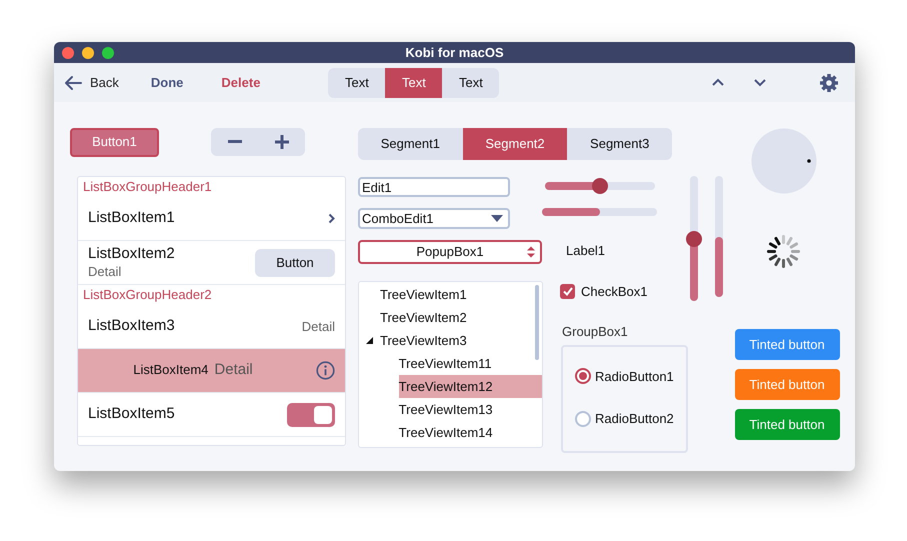  What do you see at coordinates (434, 218) in the screenshot?
I see `combo-edit: ComboEdit1` at bounding box center [434, 218].